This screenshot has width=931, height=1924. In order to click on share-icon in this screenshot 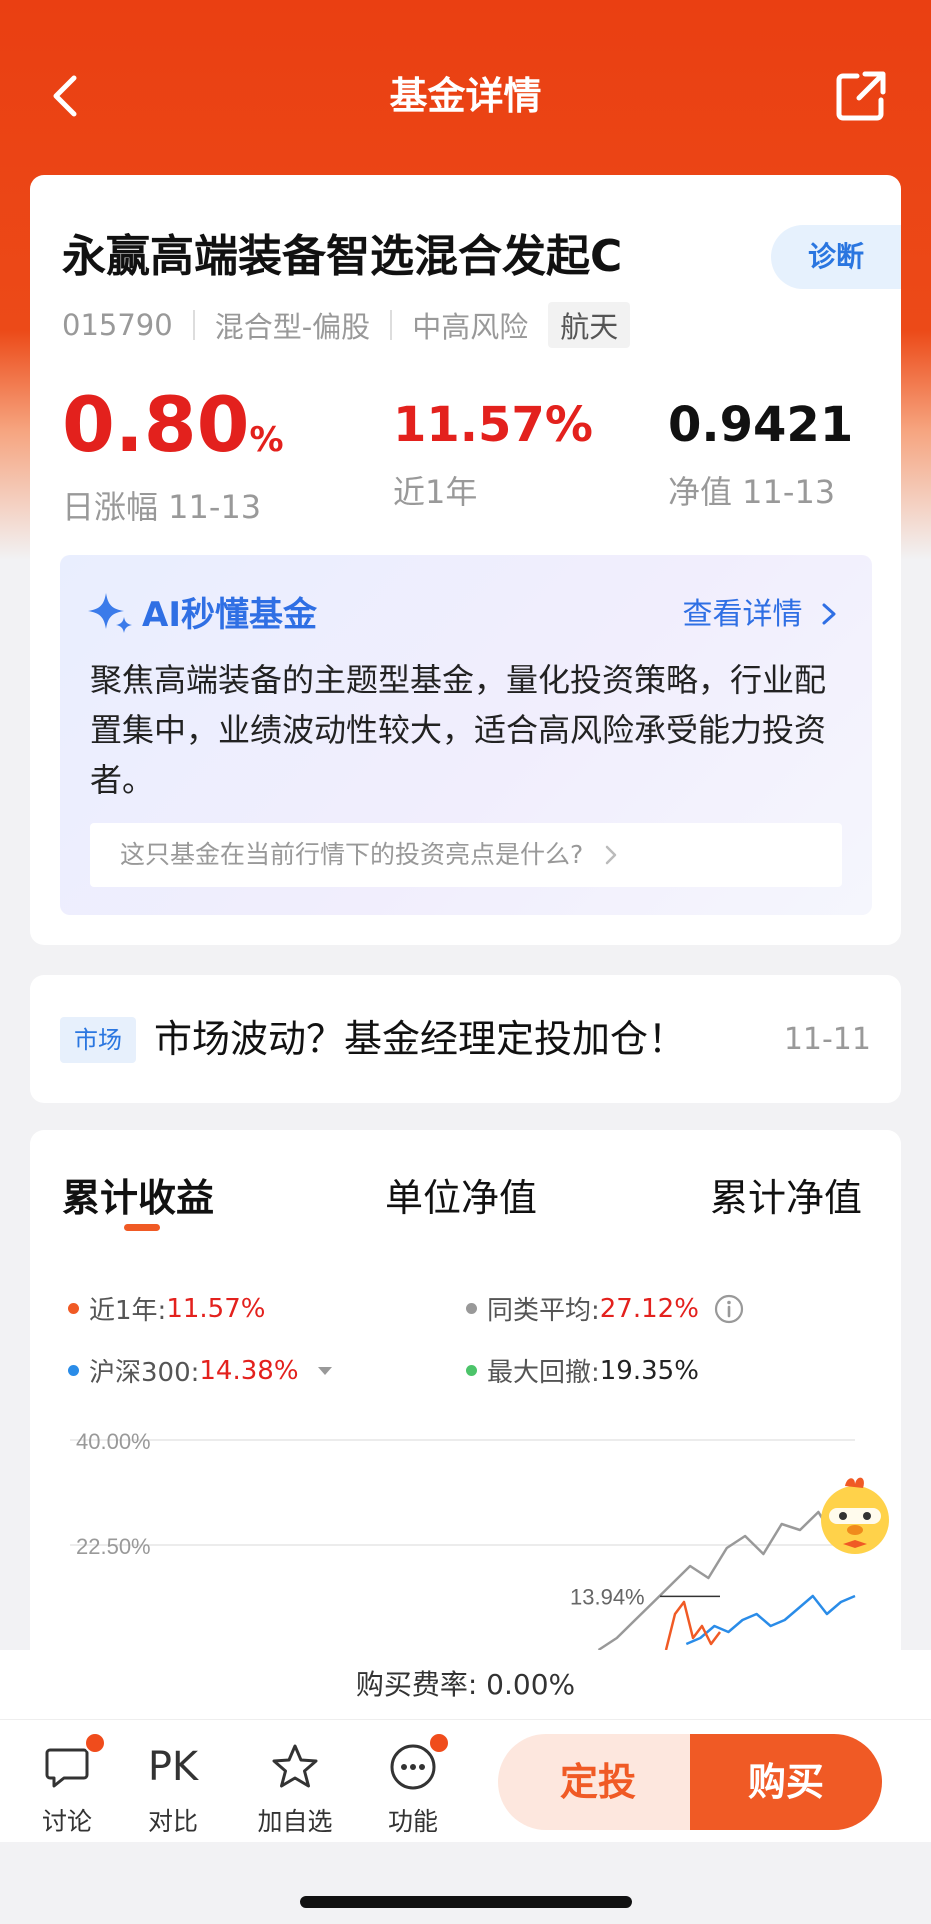, I will do `click(861, 96)`.